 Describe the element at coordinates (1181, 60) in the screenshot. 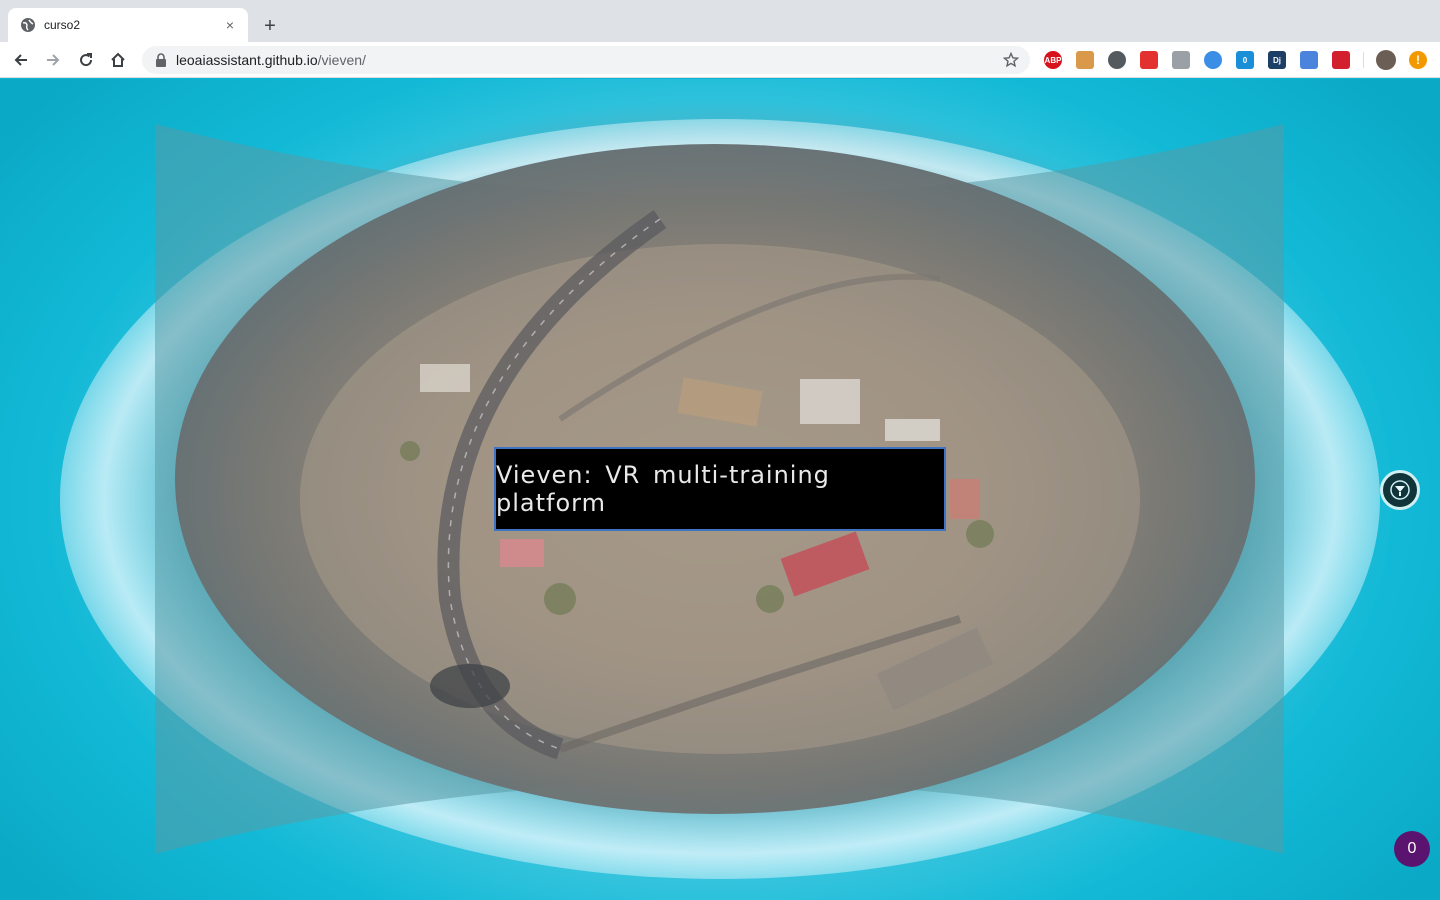

I see `brush-ext-icon` at that location.